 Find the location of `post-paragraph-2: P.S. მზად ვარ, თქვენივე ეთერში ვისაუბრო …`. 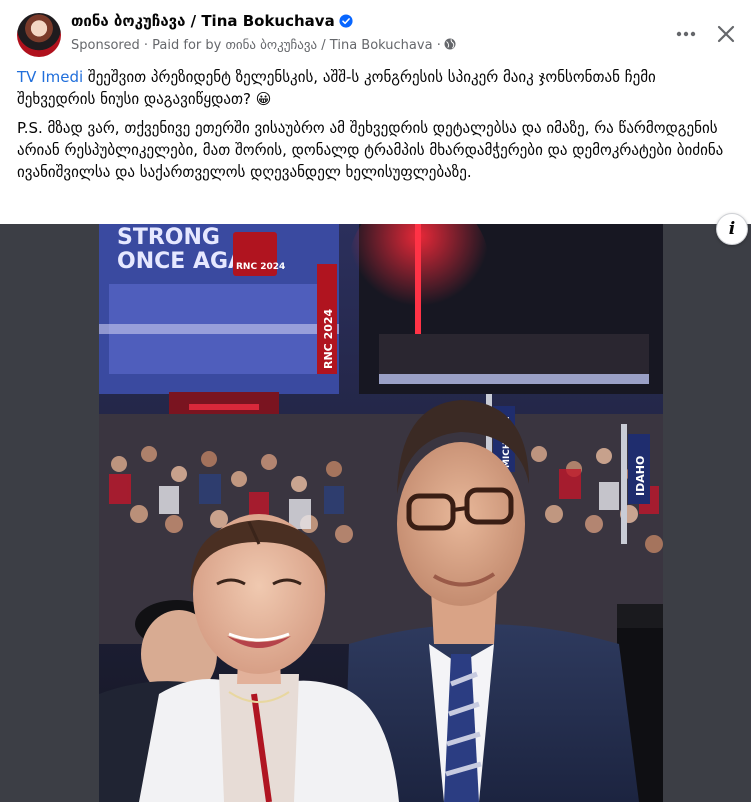

post-paragraph-2: P.S. მზად ვარ, თქვენივე ეთერში ვისაუბრო … is located at coordinates (370, 150).